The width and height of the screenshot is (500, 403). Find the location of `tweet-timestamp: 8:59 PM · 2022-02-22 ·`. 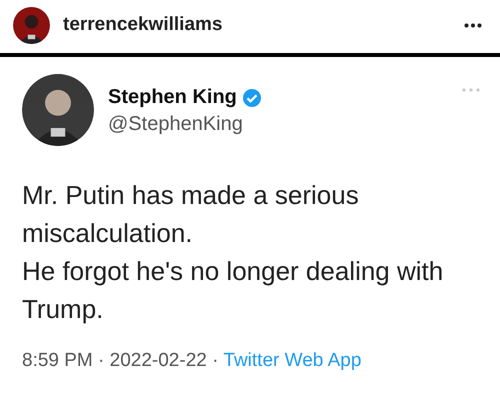

tweet-timestamp: 8:59 PM · 2022-02-22 · is located at coordinates (120, 360).